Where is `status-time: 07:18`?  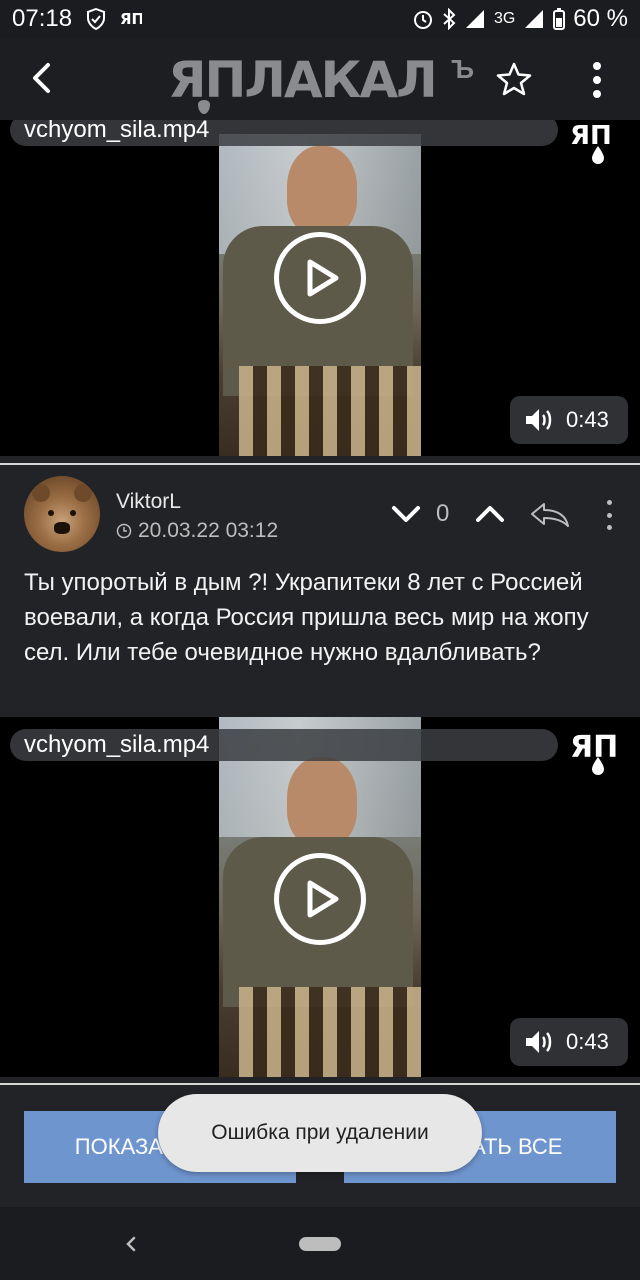
status-time: 07:18 is located at coordinates (42, 18).